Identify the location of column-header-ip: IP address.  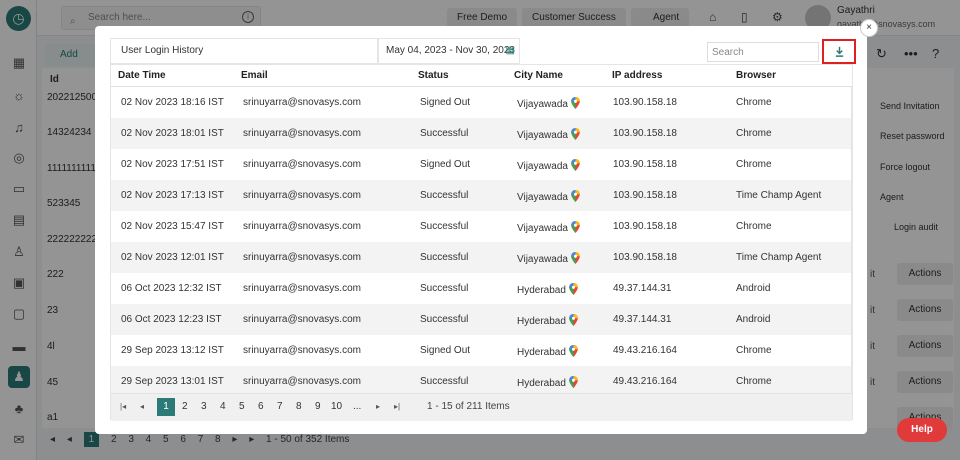
(637, 75).